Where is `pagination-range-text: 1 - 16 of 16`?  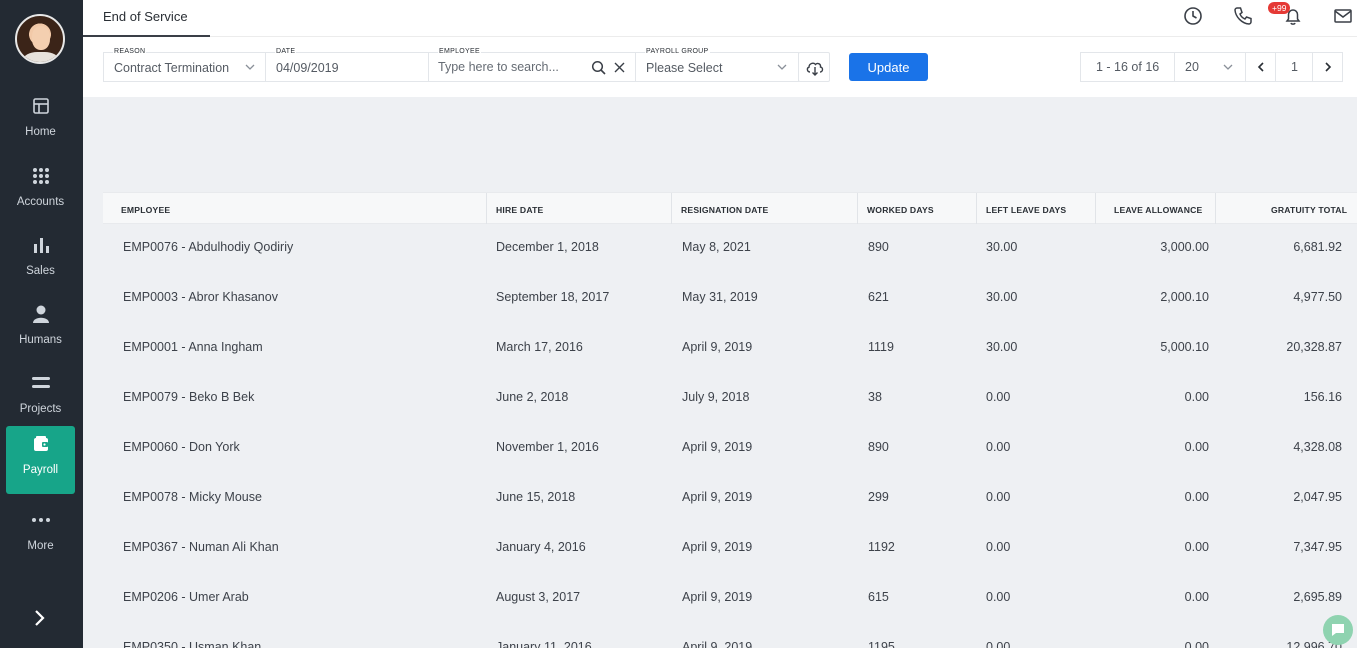
pagination-range-text: 1 - 16 of 16 is located at coordinates (1128, 67).